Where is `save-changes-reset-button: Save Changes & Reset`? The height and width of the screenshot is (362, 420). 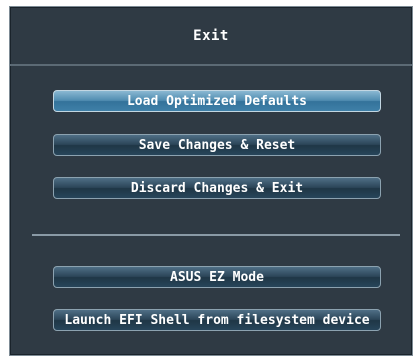
save-changes-reset-button: Save Changes & Reset is located at coordinates (217, 145).